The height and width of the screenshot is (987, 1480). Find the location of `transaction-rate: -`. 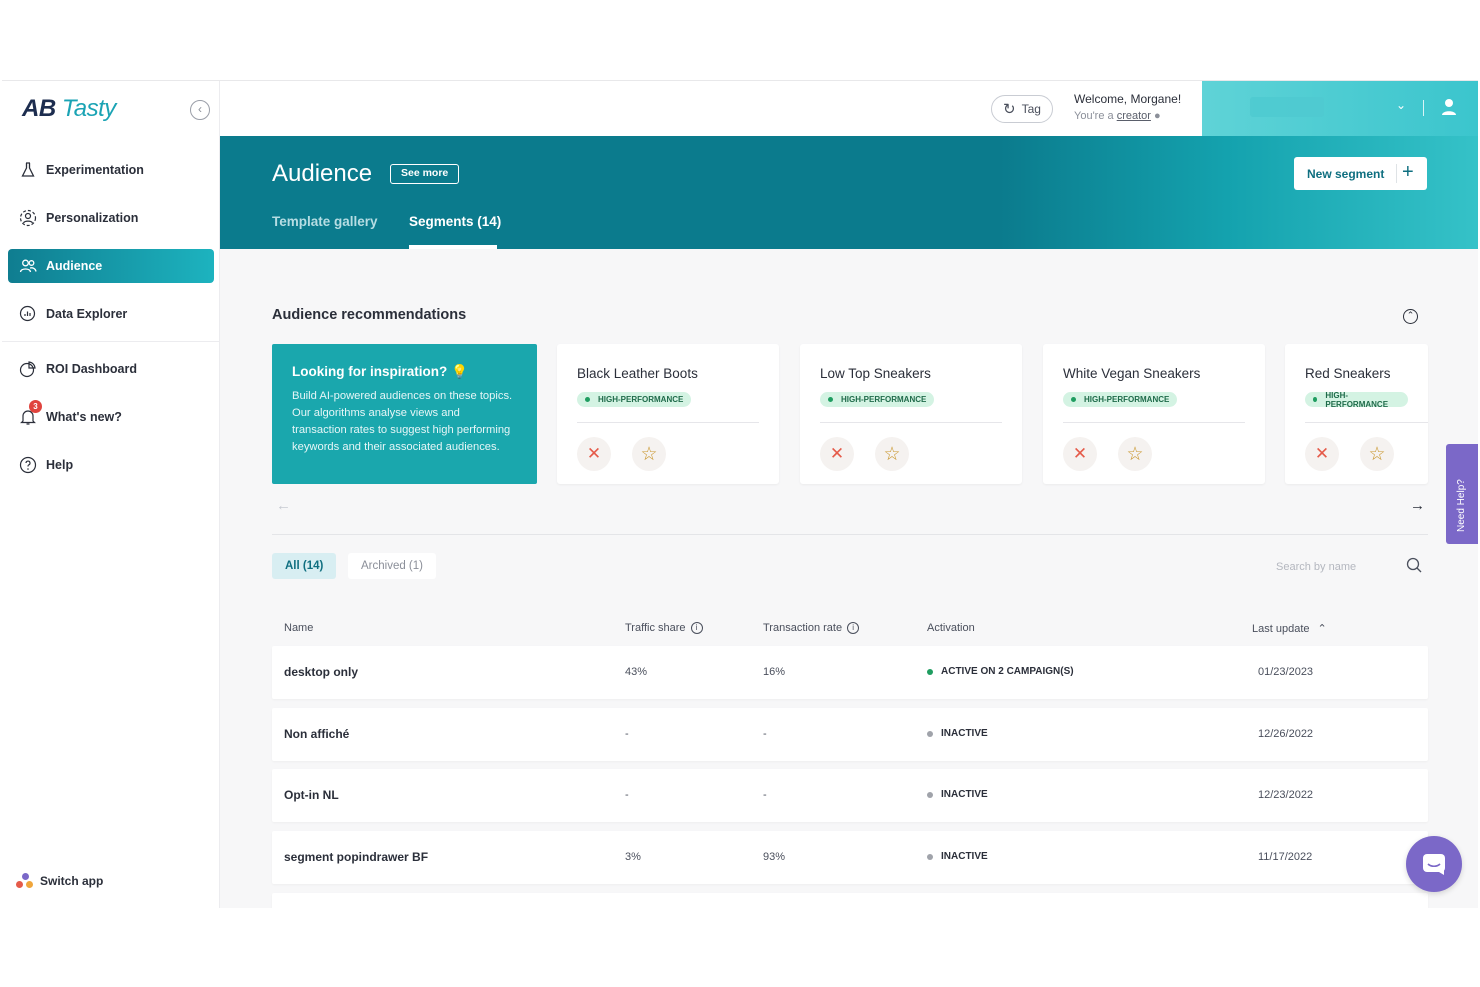

transaction-rate: - is located at coordinates (765, 795).